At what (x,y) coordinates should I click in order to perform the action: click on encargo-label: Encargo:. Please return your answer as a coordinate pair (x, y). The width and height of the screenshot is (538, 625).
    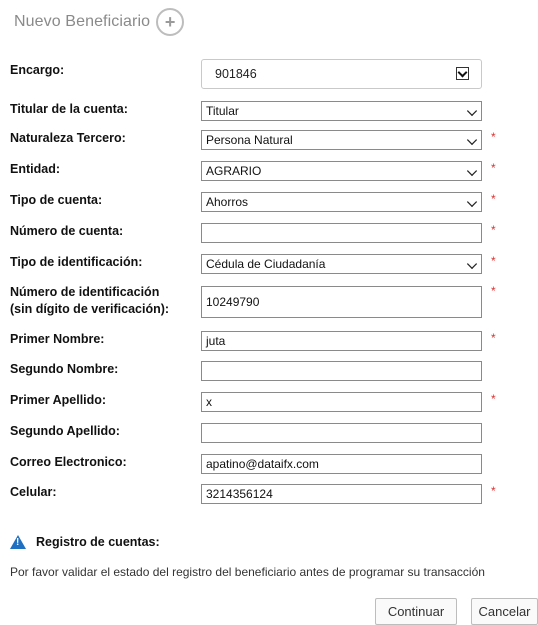
    Looking at the image, I should click on (37, 70).